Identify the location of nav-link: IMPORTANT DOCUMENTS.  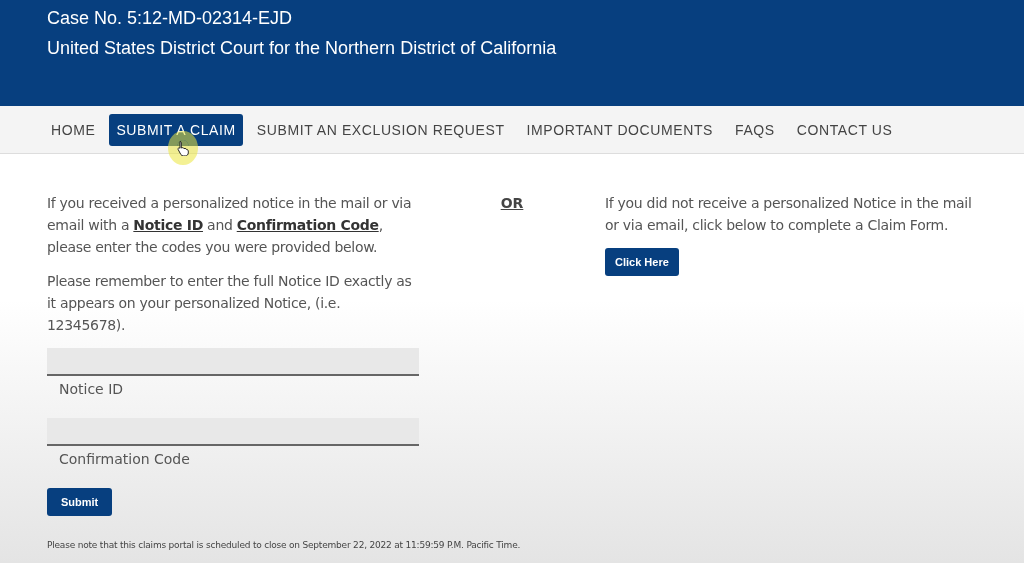
(619, 129).